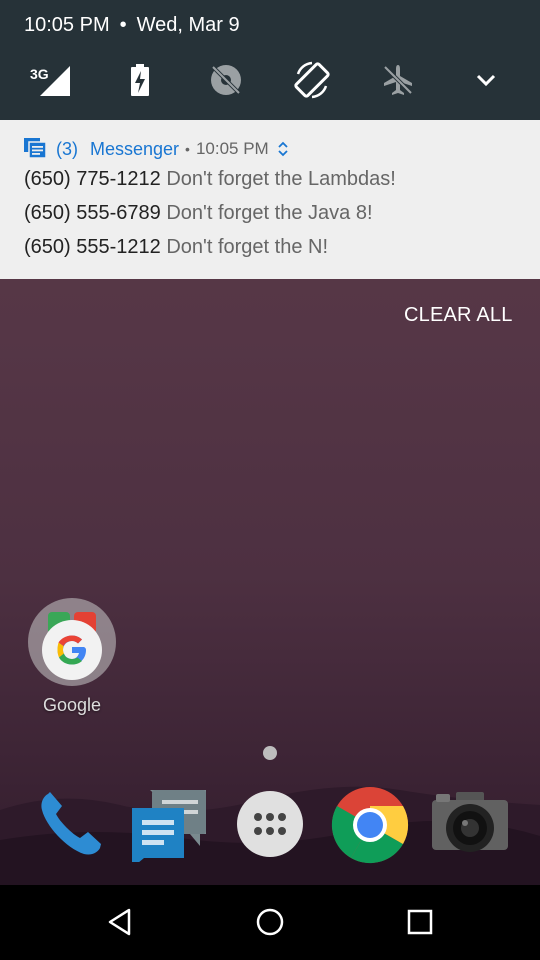 This screenshot has height=960, width=540. Describe the element at coordinates (67, 148) in the screenshot. I see `notification-count: (3)` at that location.